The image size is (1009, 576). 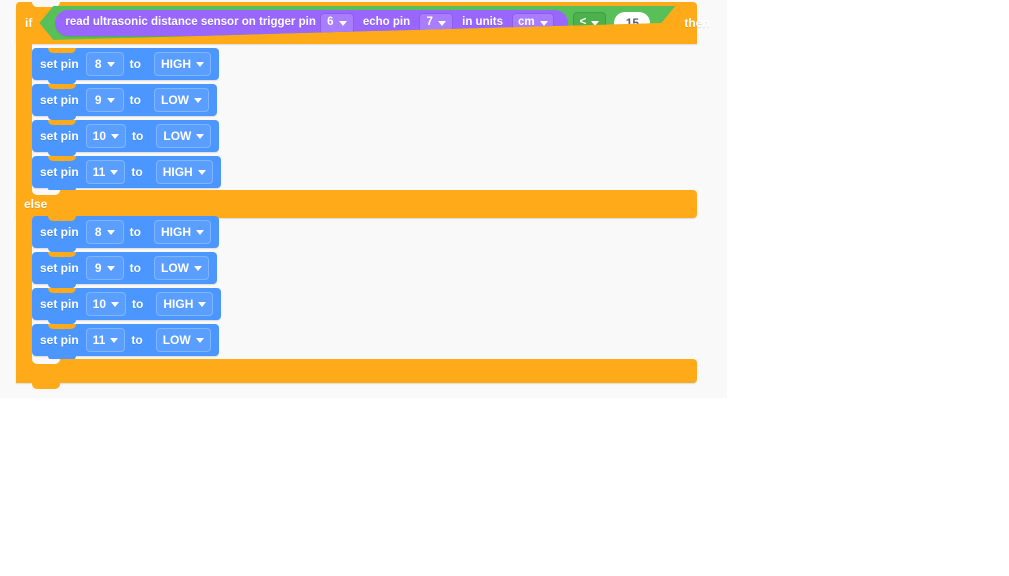 What do you see at coordinates (46, 386) in the screenshot?
I see `bottom-notch` at bounding box center [46, 386].